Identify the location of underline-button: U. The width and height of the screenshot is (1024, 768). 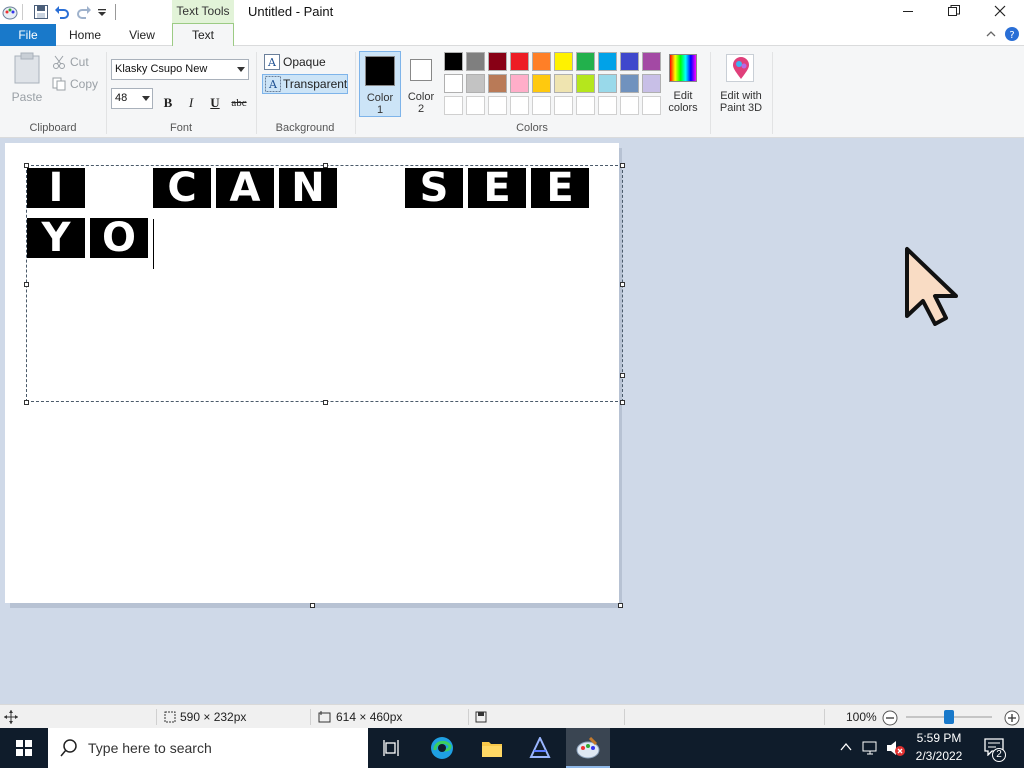
(215, 103).